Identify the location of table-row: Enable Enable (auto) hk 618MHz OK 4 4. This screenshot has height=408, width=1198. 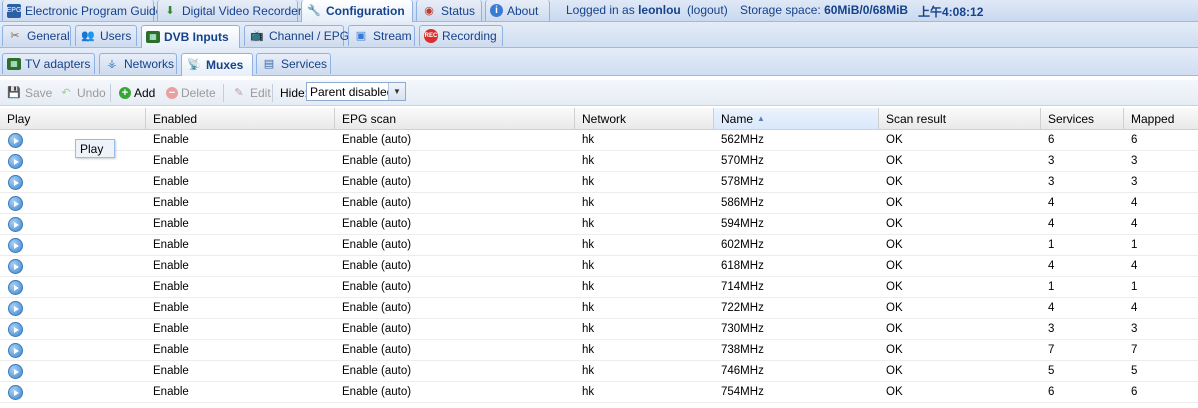
(599, 266).